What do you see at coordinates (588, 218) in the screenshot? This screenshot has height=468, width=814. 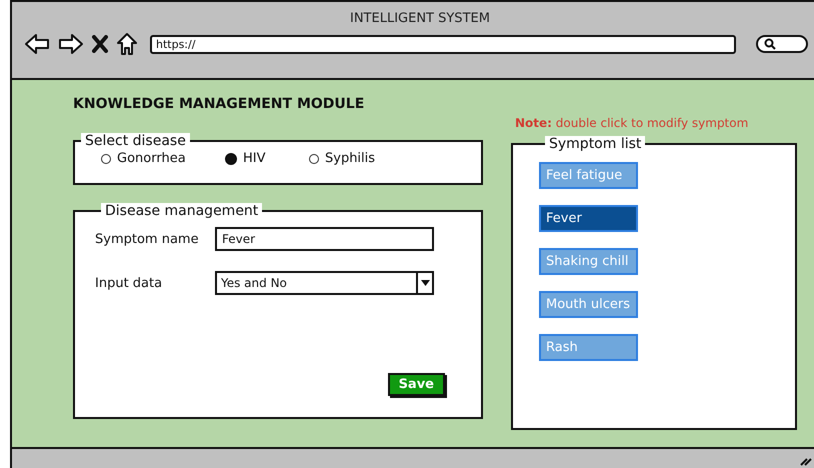 I see `list-item: Fever` at bounding box center [588, 218].